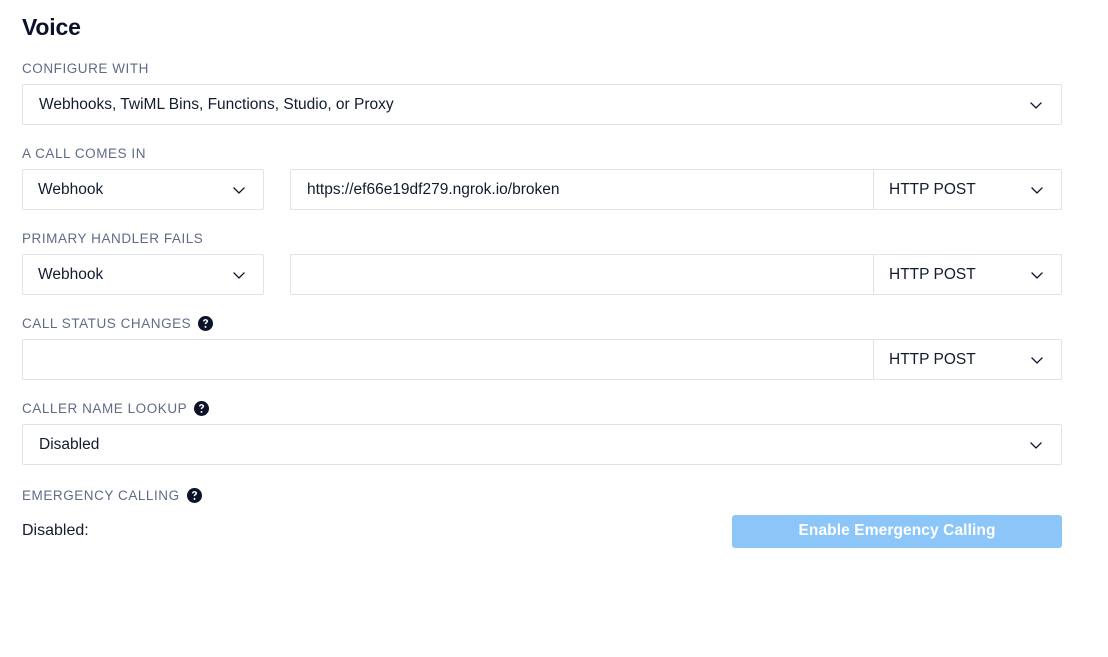 The height and width of the screenshot is (657, 1108). I want to click on primary-handler-fails-group: PRIMARY HANDLER FAILS Webhook HTTP POST, so click(542, 262).